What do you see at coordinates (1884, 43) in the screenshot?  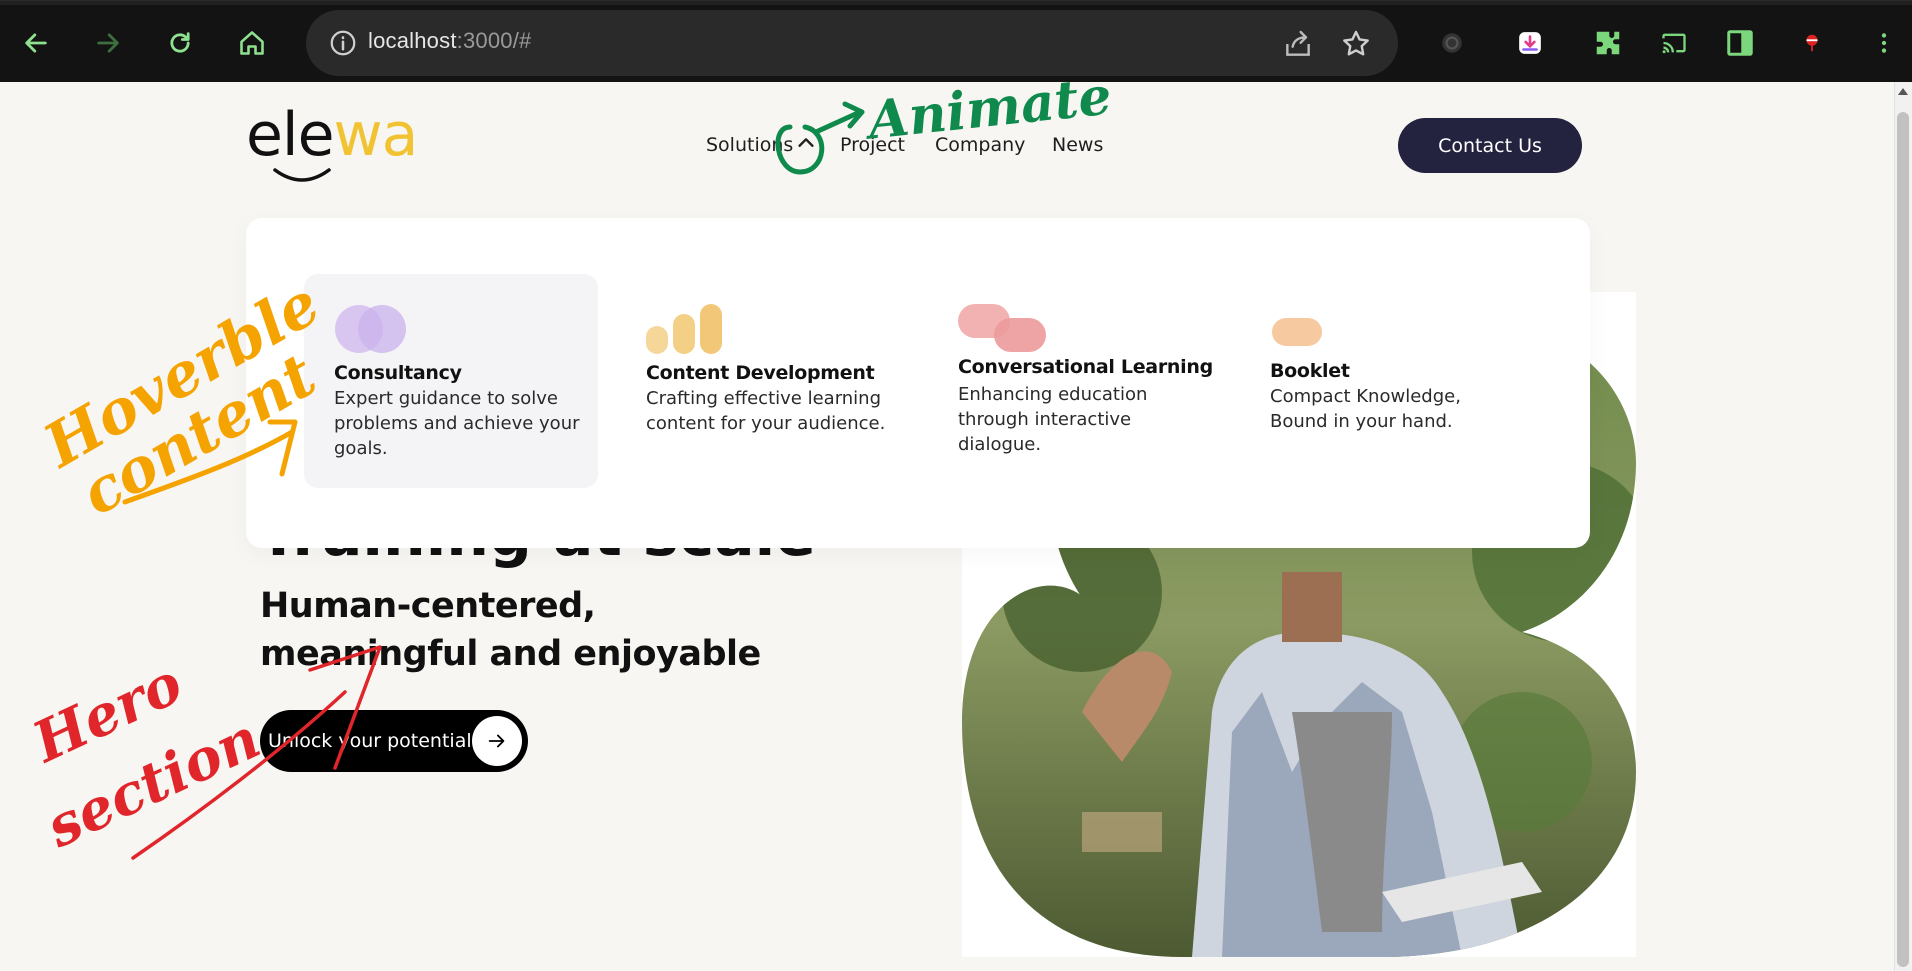 I see `menu-kebab-icon` at bounding box center [1884, 43].